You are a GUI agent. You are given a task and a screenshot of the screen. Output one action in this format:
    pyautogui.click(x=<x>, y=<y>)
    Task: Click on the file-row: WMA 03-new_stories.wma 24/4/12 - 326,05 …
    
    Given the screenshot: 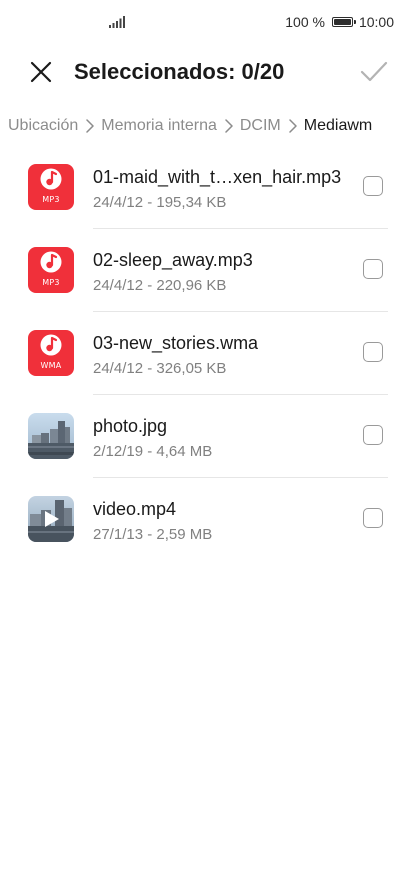 What is the action you would take?
    pyautogui.click(x=208, y=353)
    